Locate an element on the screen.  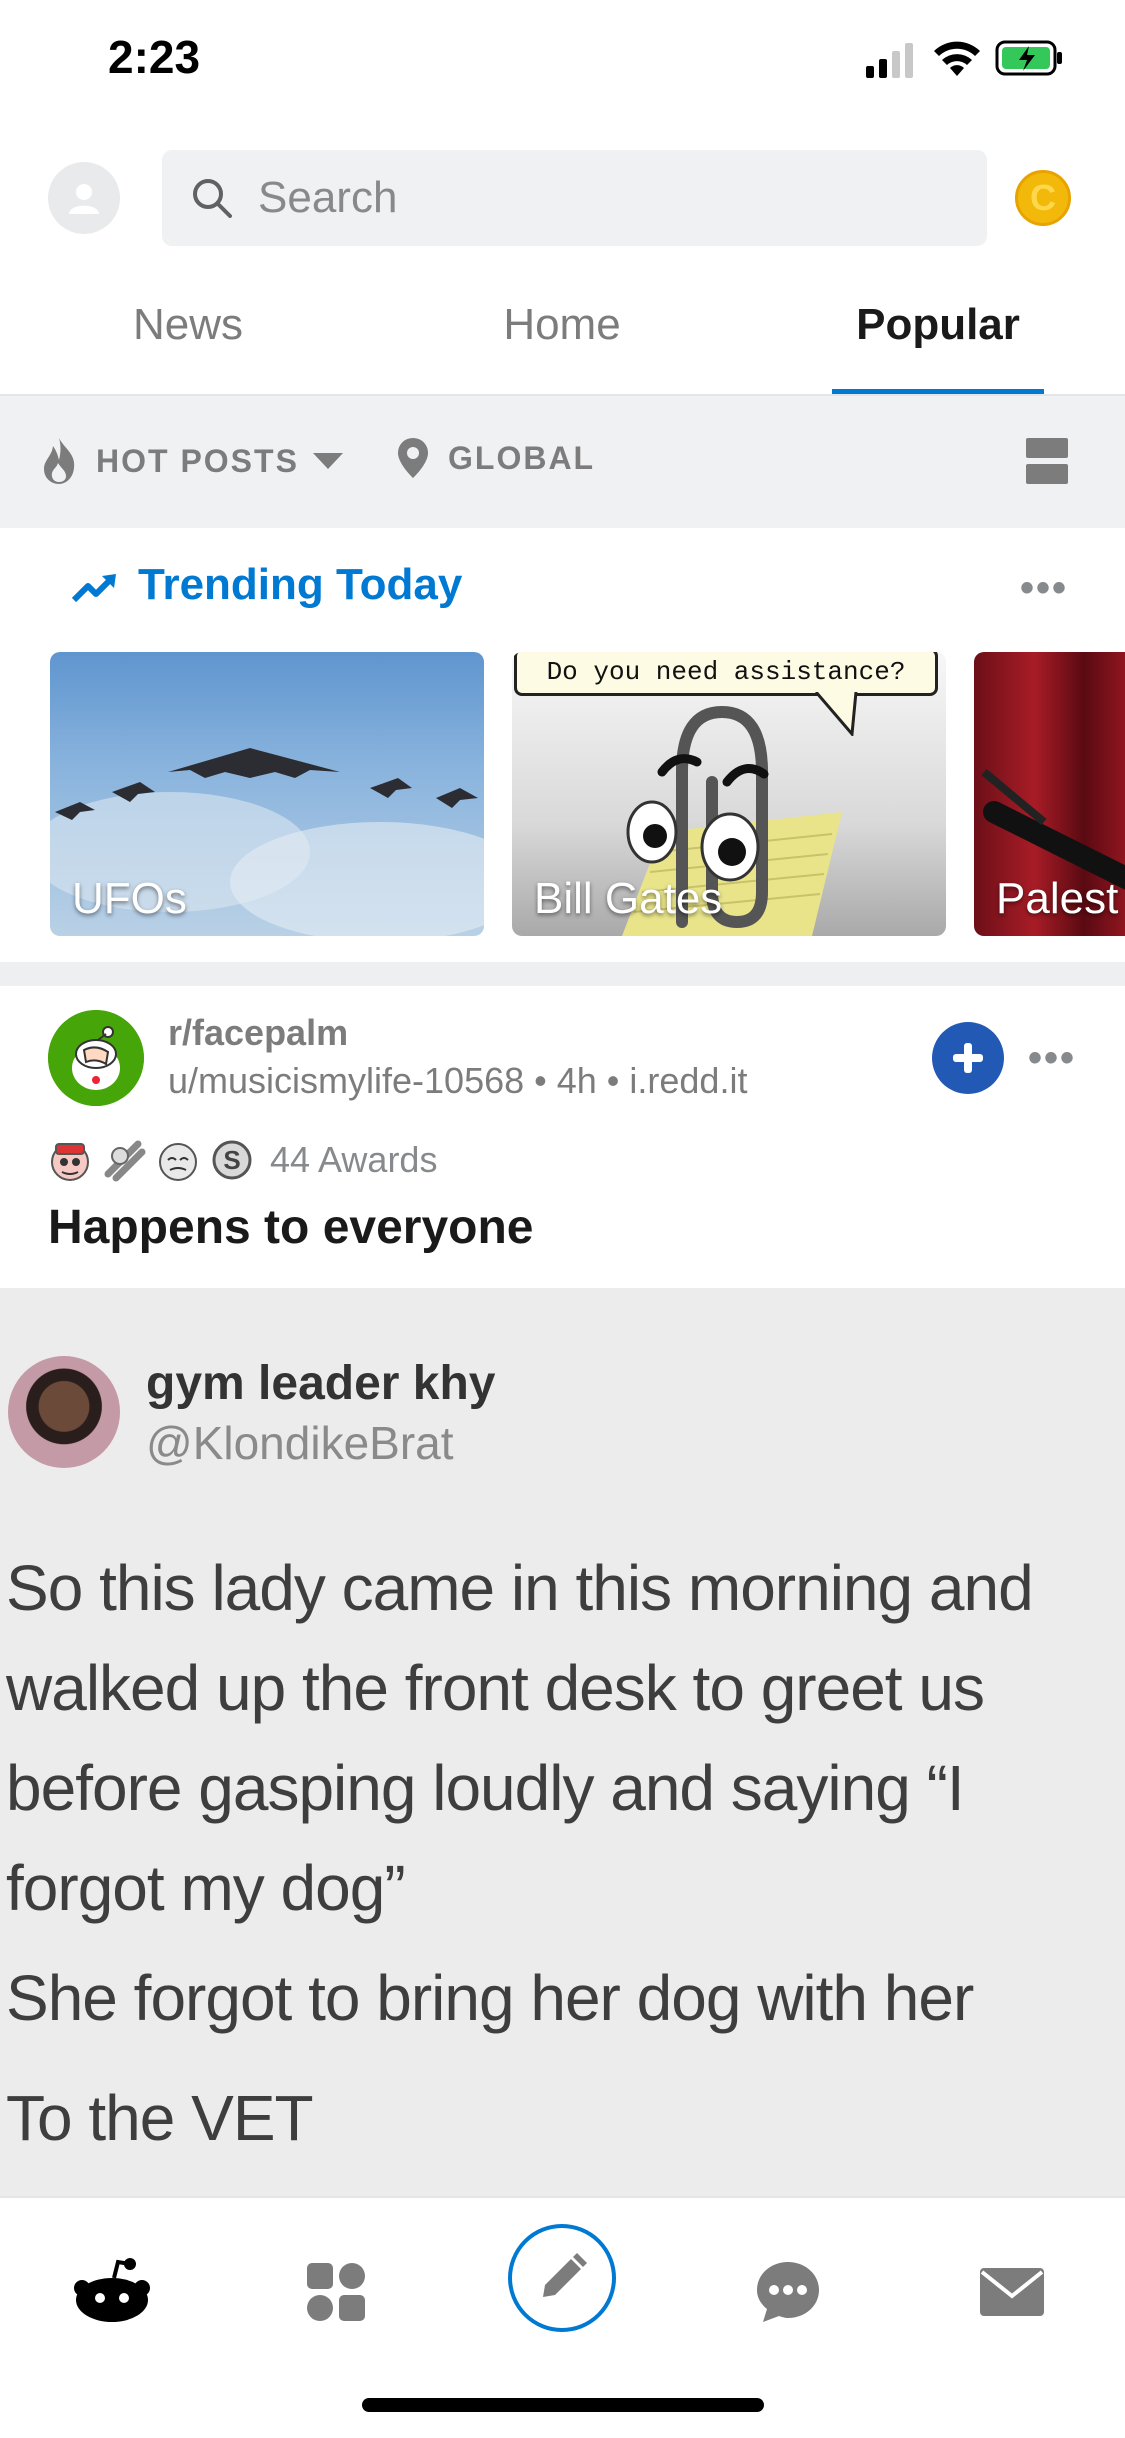
awards-count: 44 Awards is located at coordinates (354, 1159).